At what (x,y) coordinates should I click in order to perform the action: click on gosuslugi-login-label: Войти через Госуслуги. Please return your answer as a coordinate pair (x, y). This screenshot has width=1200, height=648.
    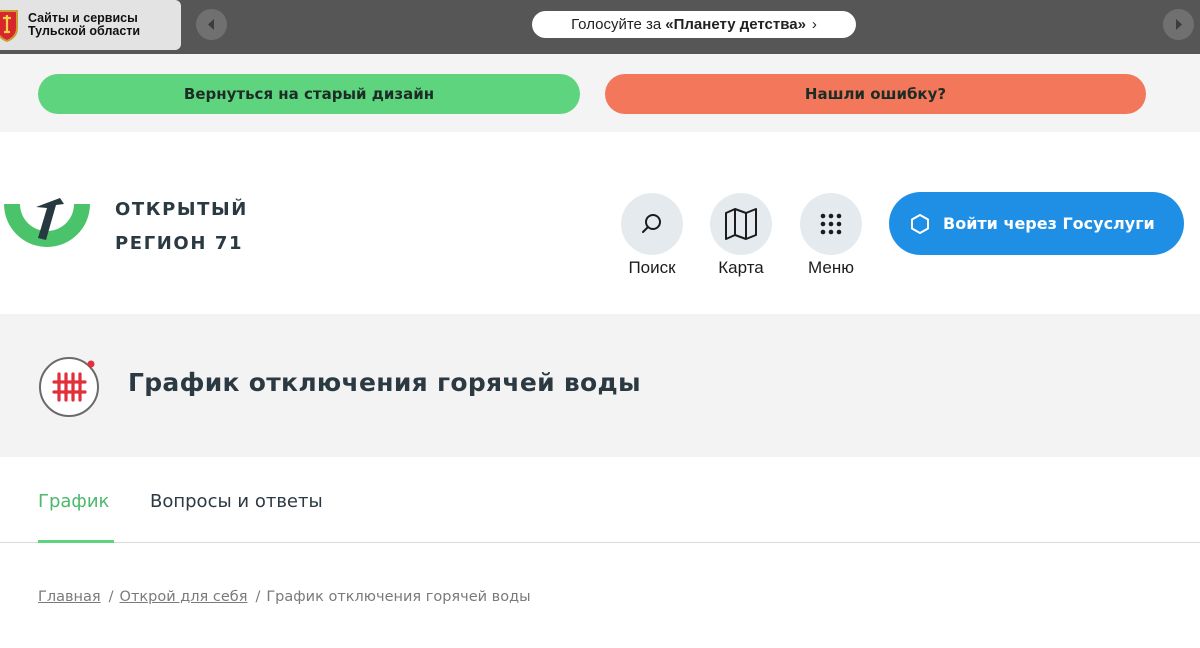
    Looking at the image, I should click on (1049, 223).